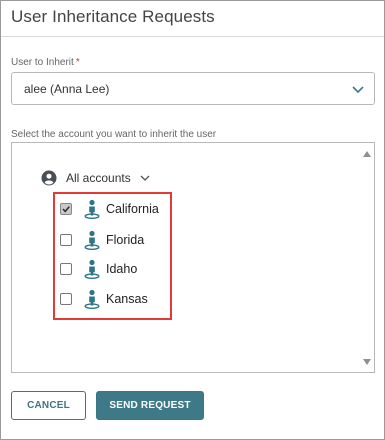 This screenshot has height=440, width=385. I want to click on cancel-button: CANCEL, so click(48, 405).